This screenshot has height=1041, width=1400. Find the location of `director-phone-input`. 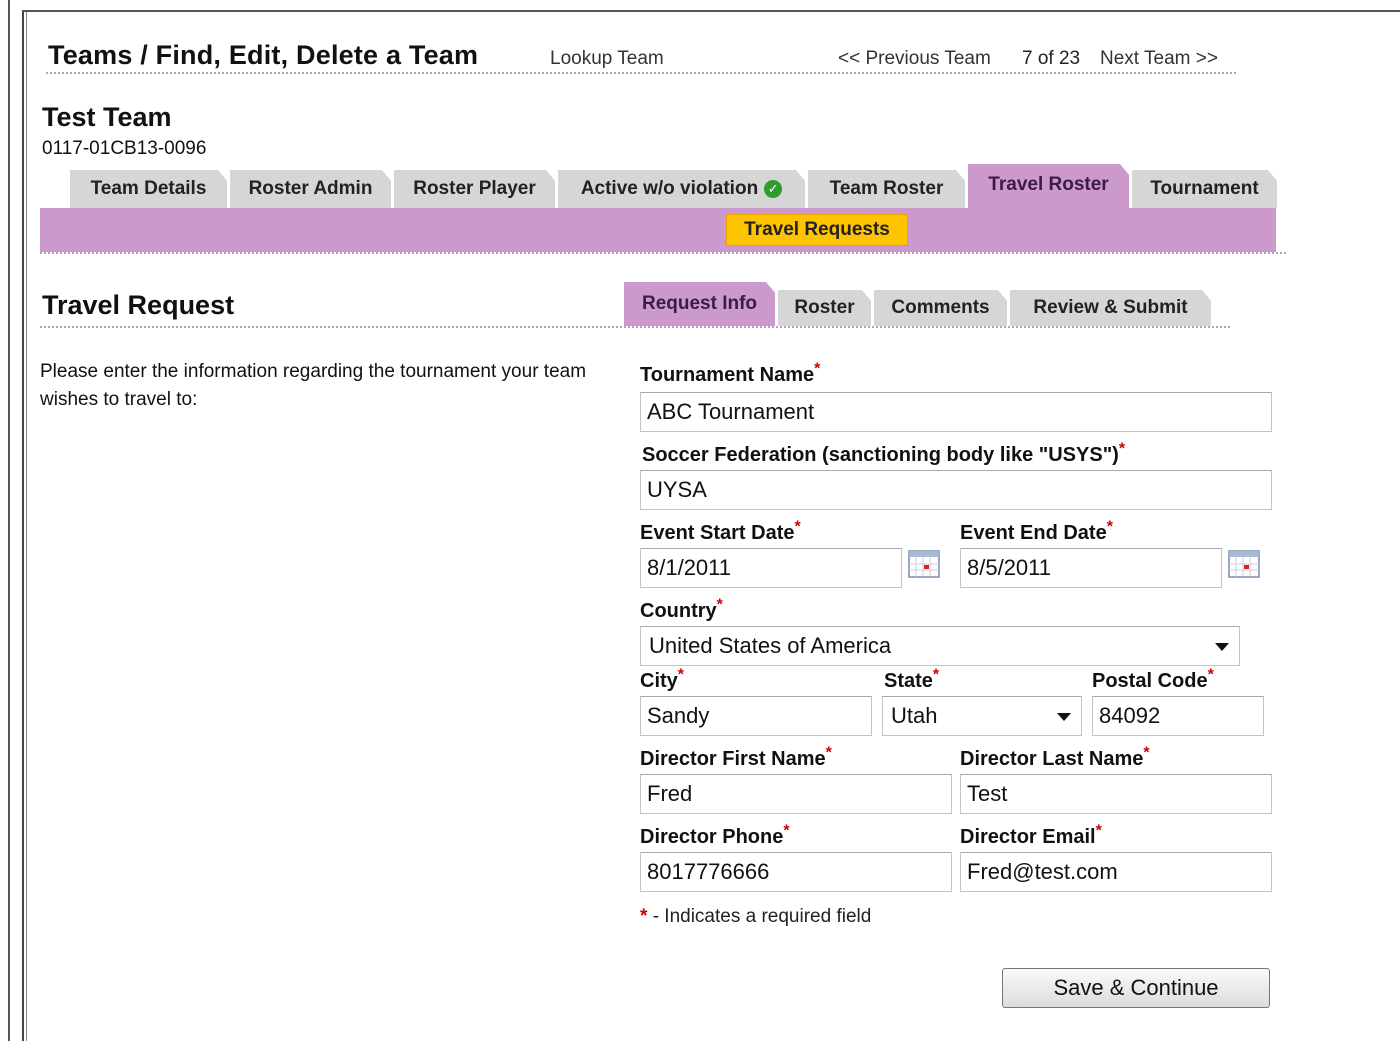

director-phone-input is located at coordinates (796, 872).